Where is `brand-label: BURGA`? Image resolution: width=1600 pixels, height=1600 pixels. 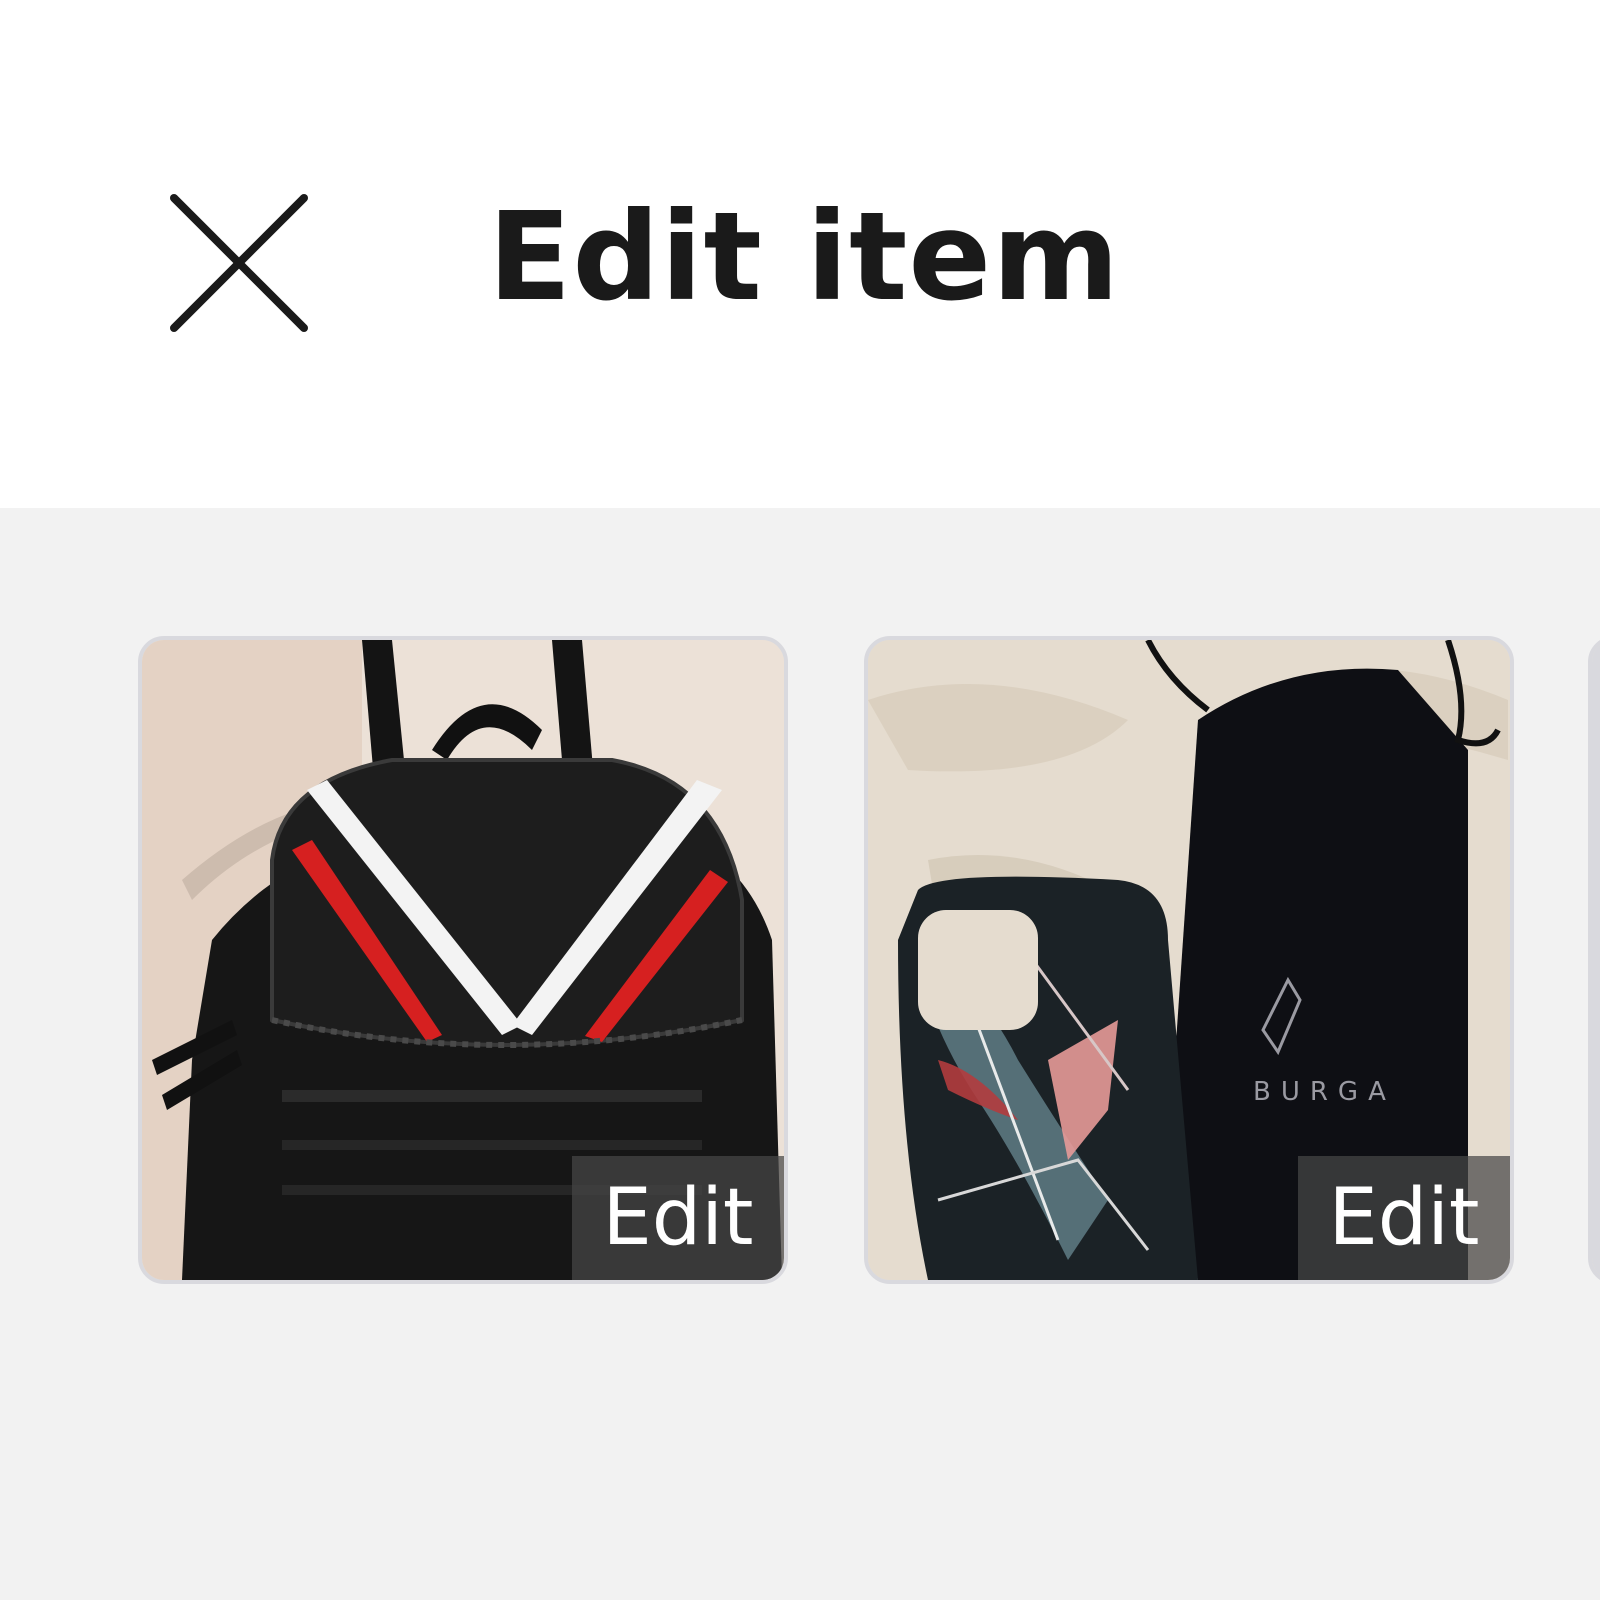
brand-label: BURGA is located at coordinates (1324, 1092).